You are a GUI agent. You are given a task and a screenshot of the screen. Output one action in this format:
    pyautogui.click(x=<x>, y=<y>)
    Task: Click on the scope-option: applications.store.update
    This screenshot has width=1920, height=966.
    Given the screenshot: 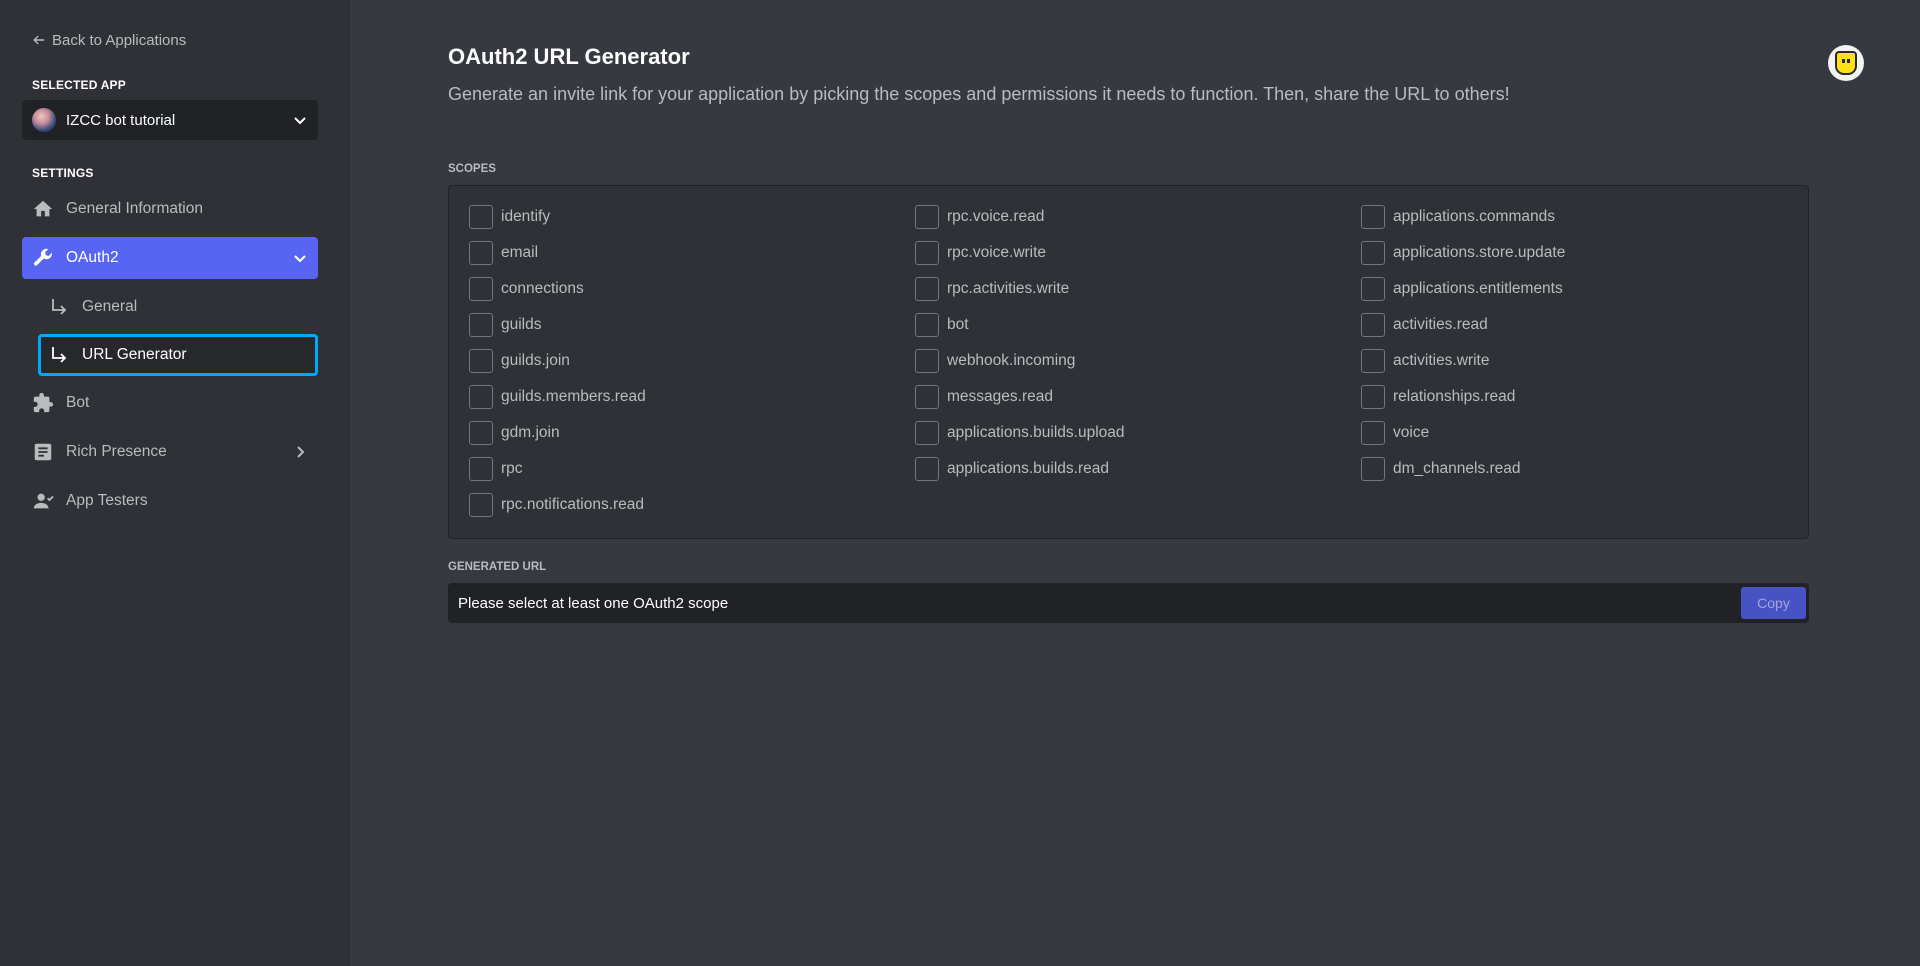 What is the action you would take?
    pyautogui.click(x=1584, y=253)
    